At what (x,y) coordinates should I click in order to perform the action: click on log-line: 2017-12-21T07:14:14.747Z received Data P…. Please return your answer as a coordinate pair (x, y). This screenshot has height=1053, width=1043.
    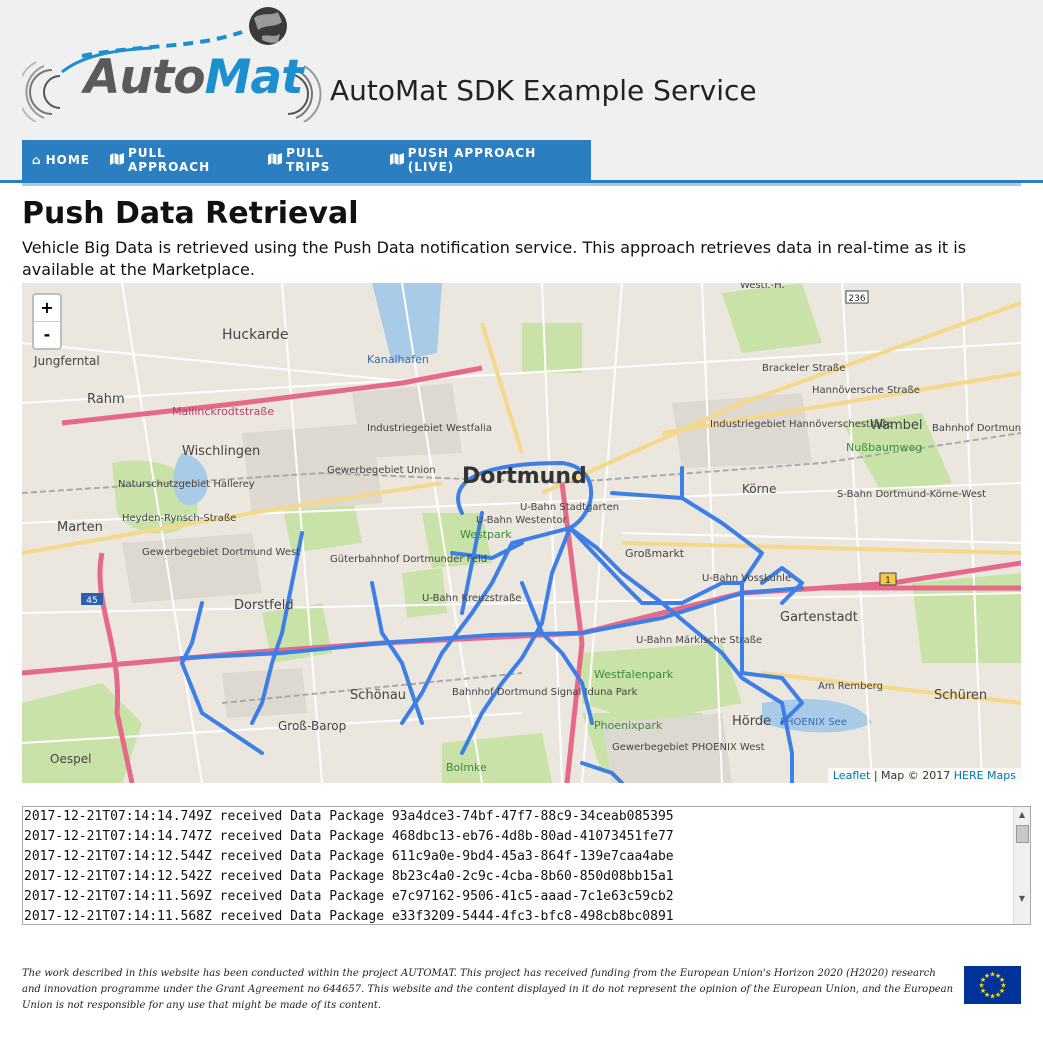
    Looking at the image, I should click on (349, 836).